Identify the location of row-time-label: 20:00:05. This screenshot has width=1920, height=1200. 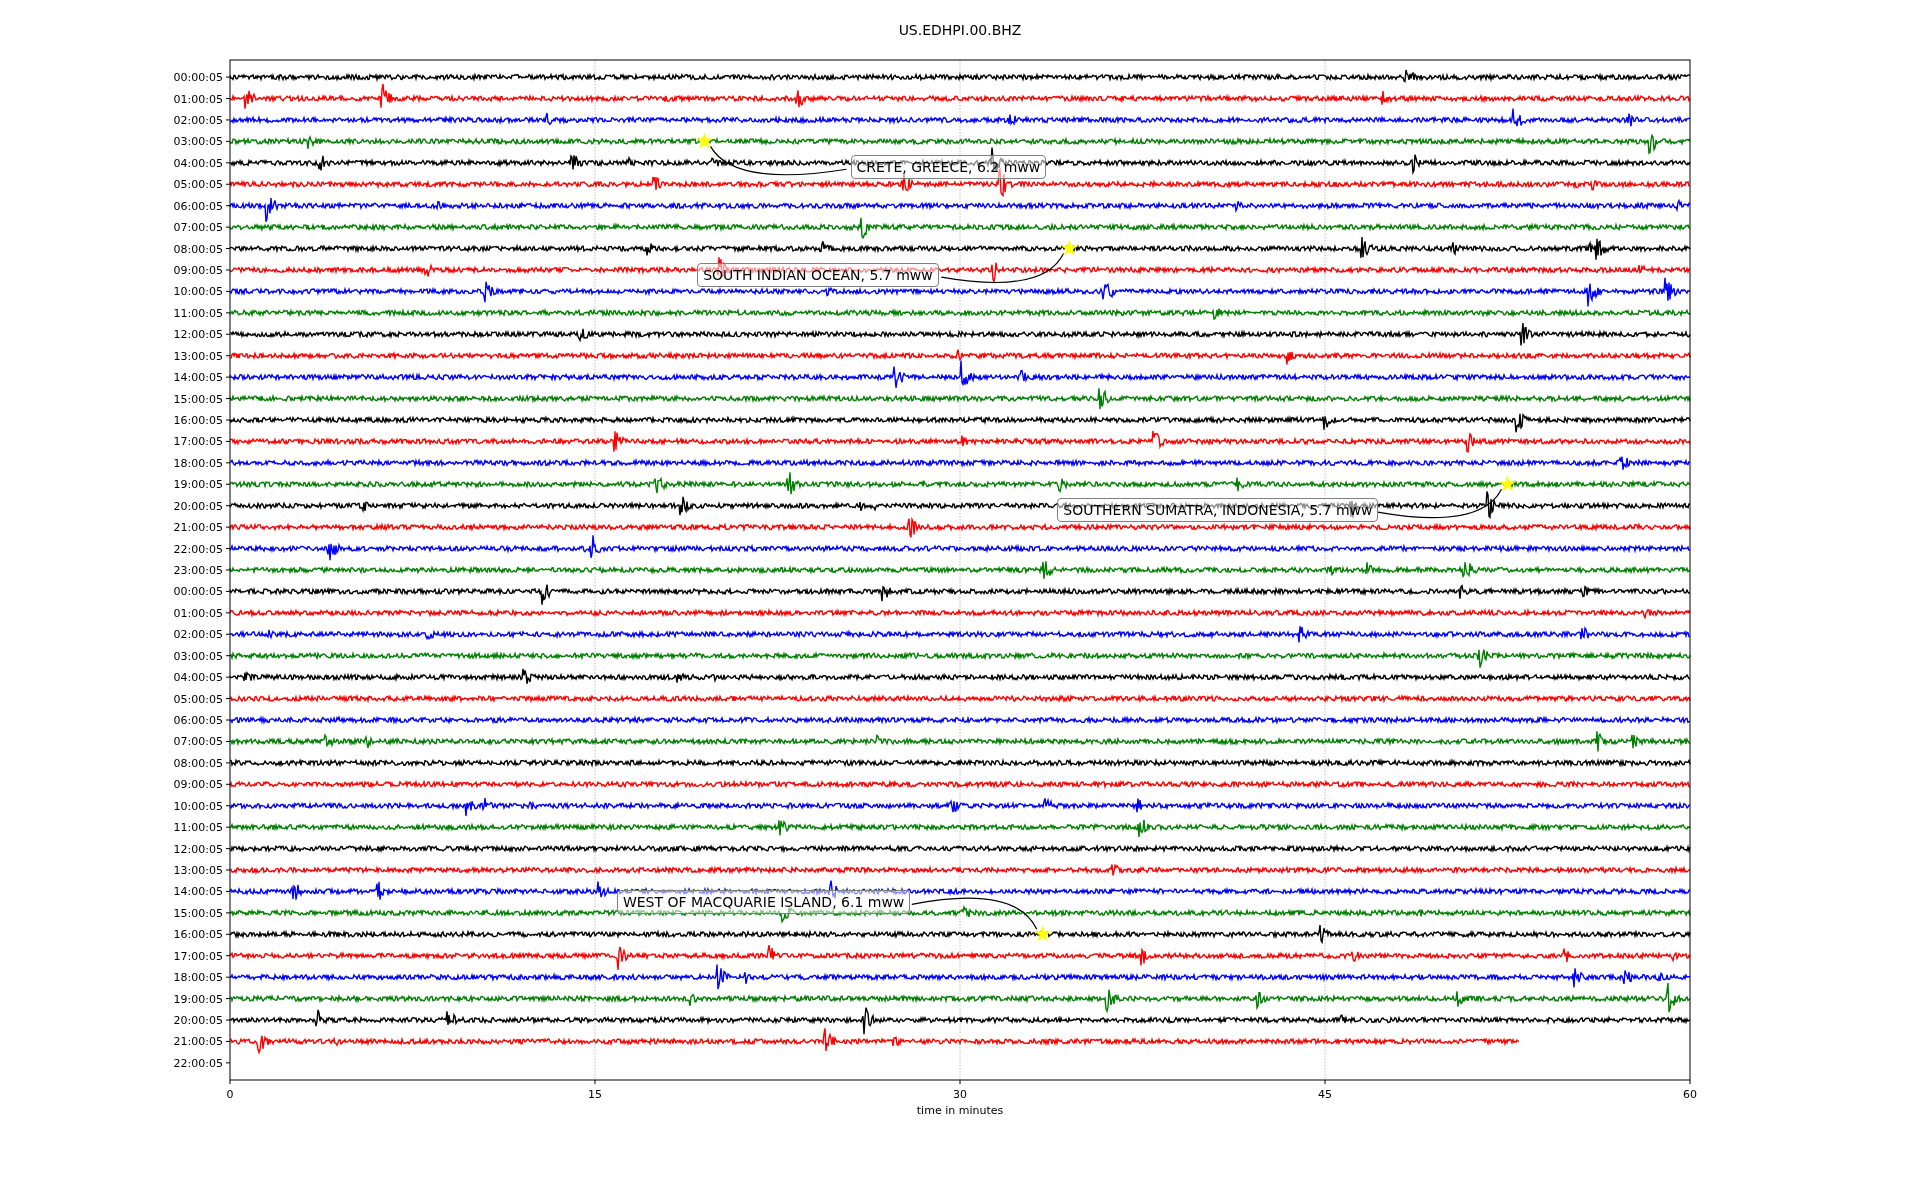
(198, 506).